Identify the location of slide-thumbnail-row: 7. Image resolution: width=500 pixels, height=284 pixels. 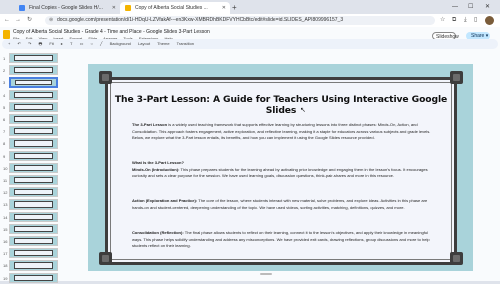
(31, 131).